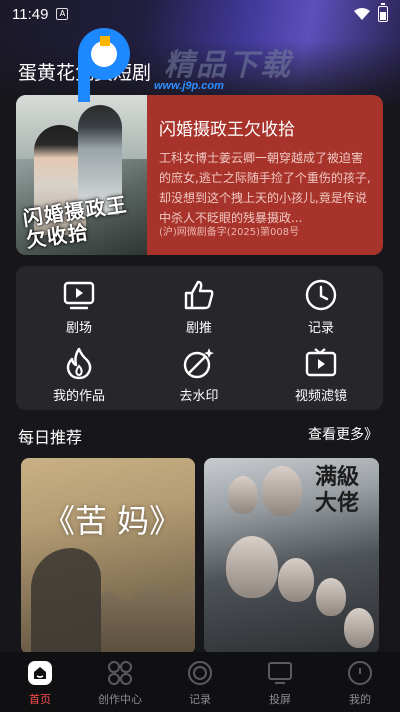 Image resolution: width=400 pixels, height=712 pixels. Describe the element at coordinates (280, 673) in the screenshot. I see `screen-cast-icon` at that location.